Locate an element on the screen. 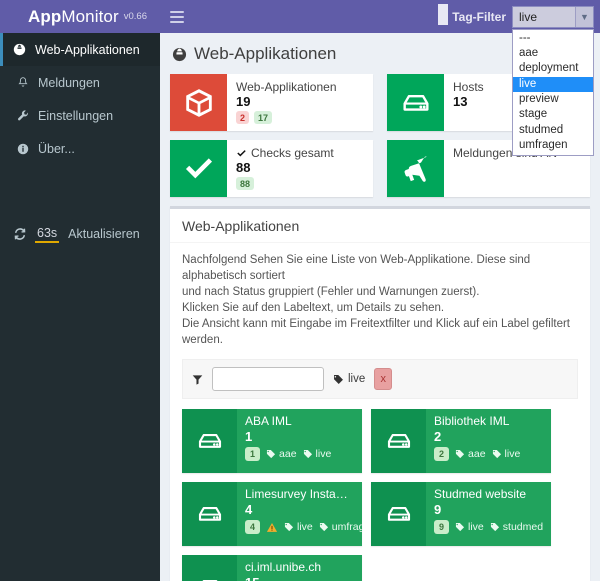 Image resolution: width=600 pixels, height=581 pixels. dropdown-option-live: live is located at coordinates (553, 84).